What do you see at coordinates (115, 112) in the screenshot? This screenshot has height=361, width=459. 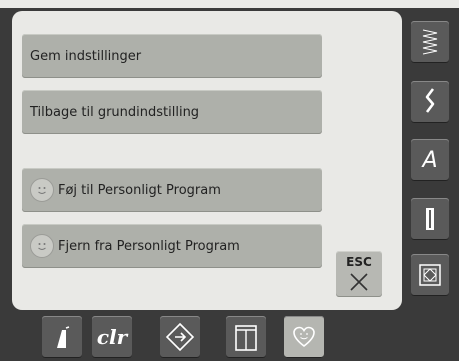 I see `reset-defaults-label: Tilbage til grundindstilling` at bounding box center [115, 112].